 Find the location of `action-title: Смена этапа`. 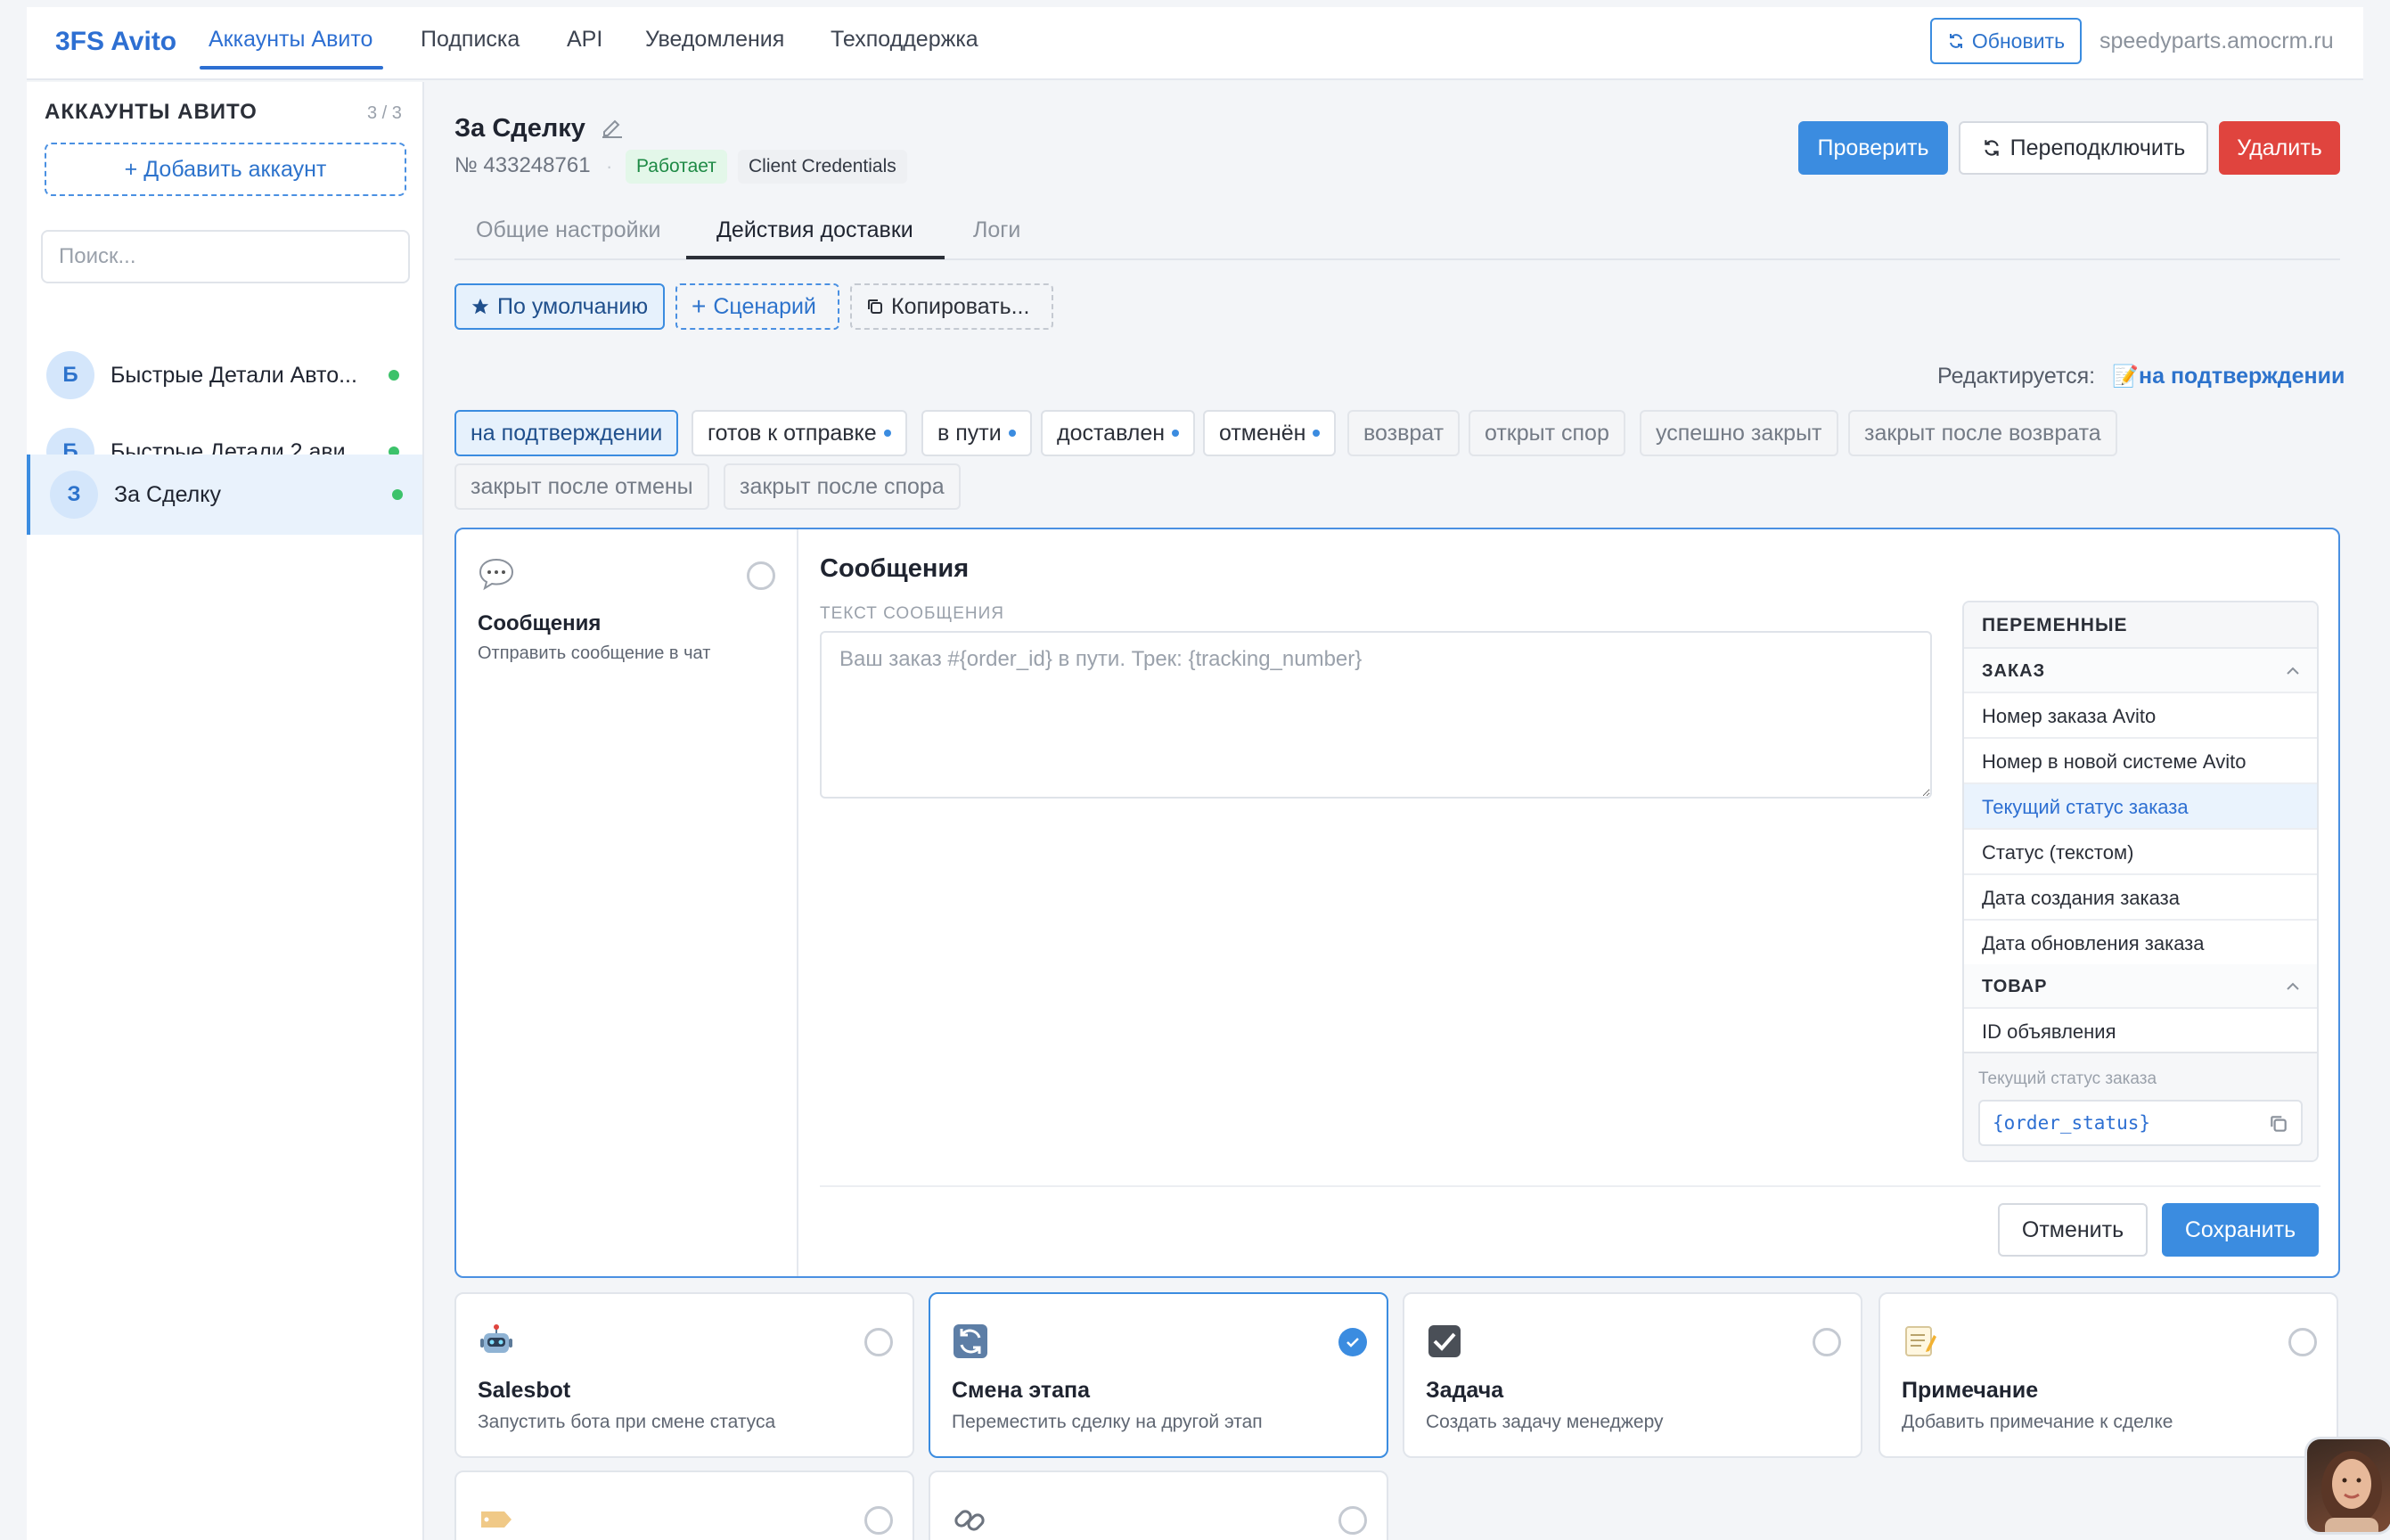

action-title: Смена этапа is located at coordinates (1021, 1390).